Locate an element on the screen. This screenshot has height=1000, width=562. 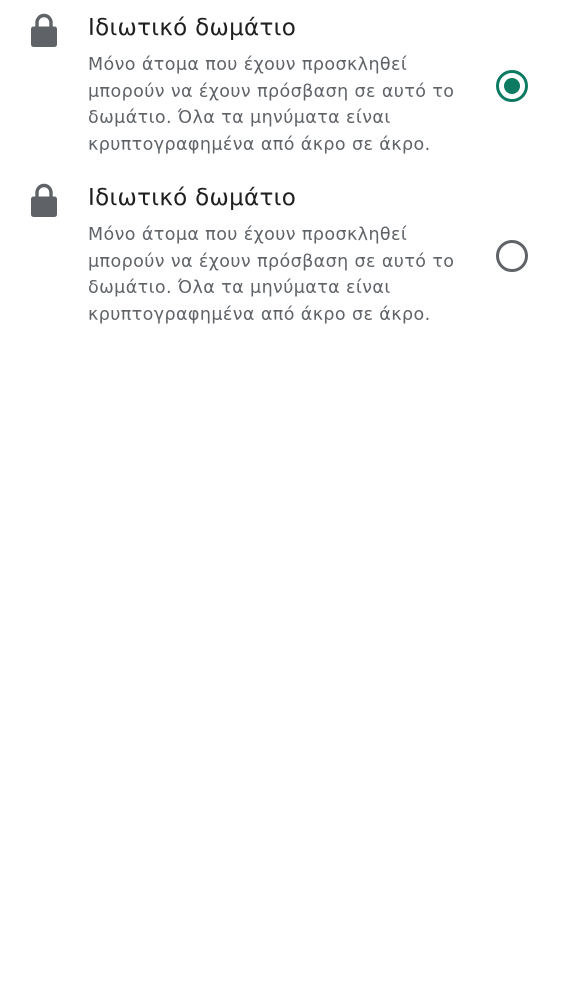
radio-dot is located at coordinates (512, 86).